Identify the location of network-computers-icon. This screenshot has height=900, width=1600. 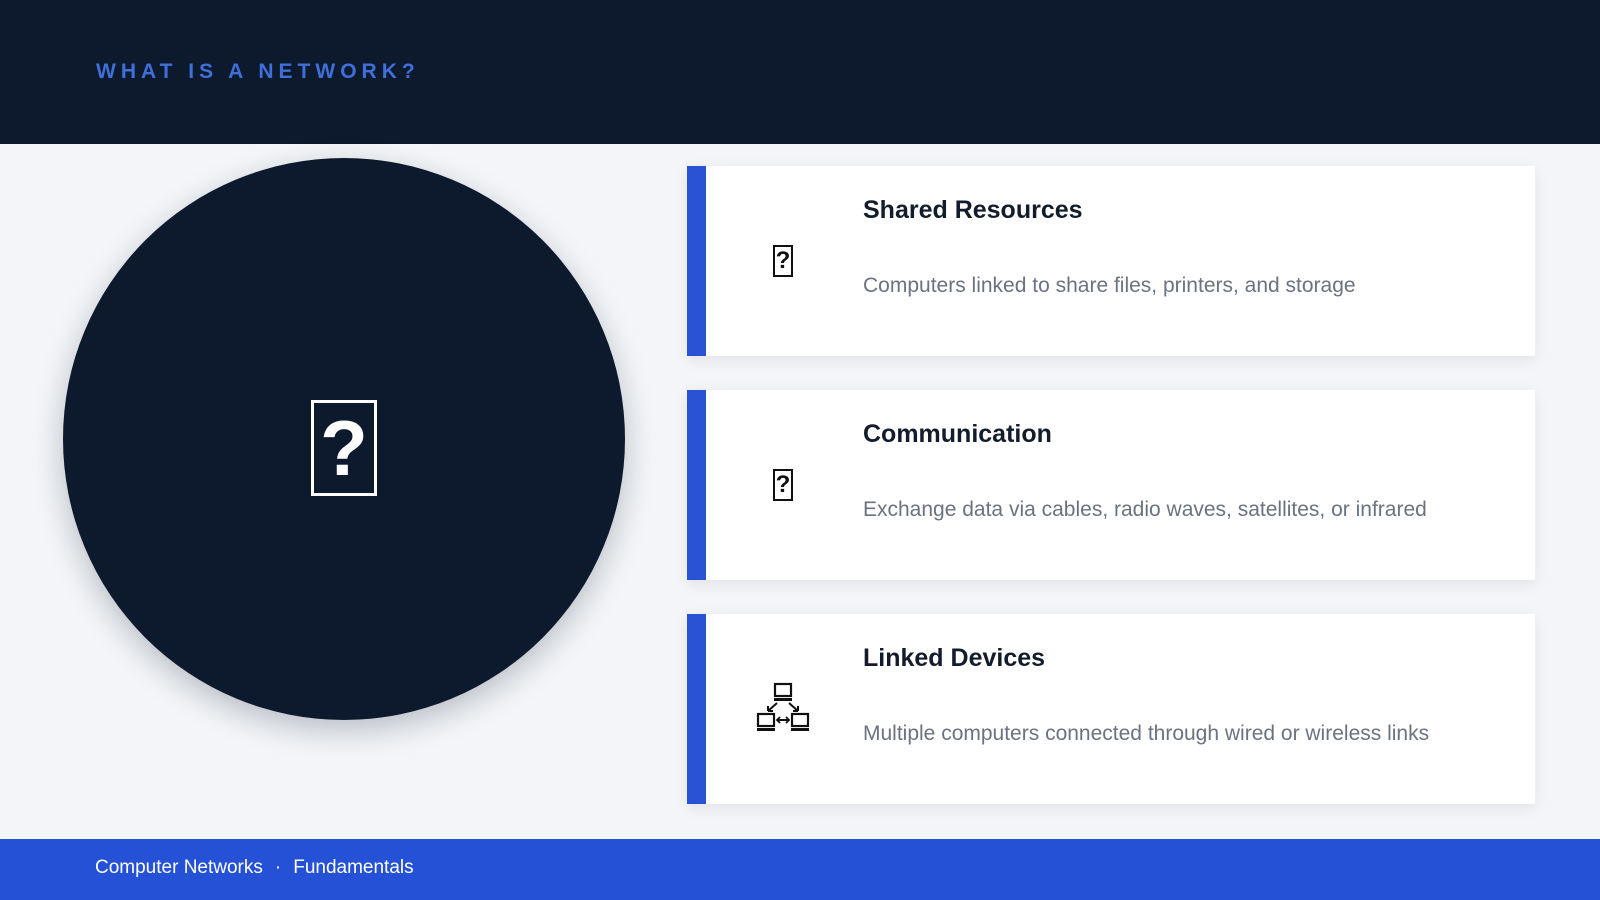
(783, 706).